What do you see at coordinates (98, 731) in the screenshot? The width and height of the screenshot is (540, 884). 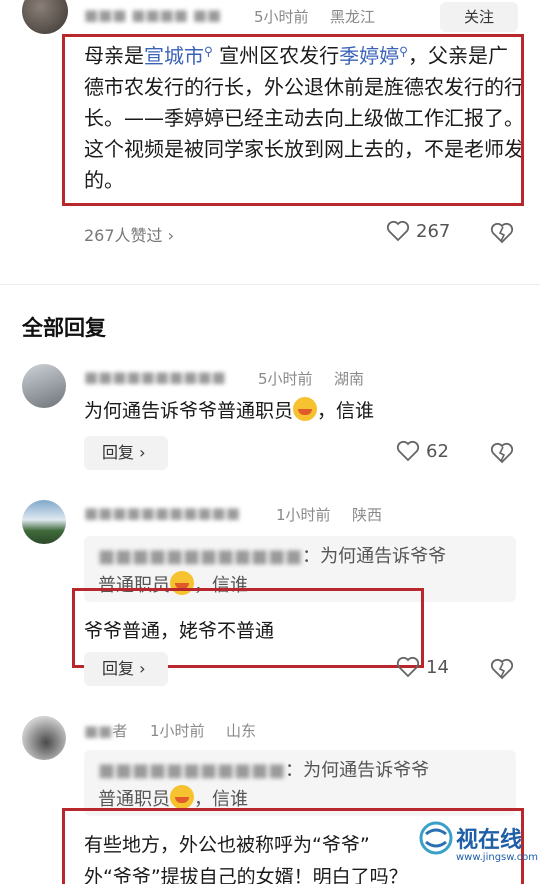 I see `username-blurred: ■■` at bounding box center [98, 731].